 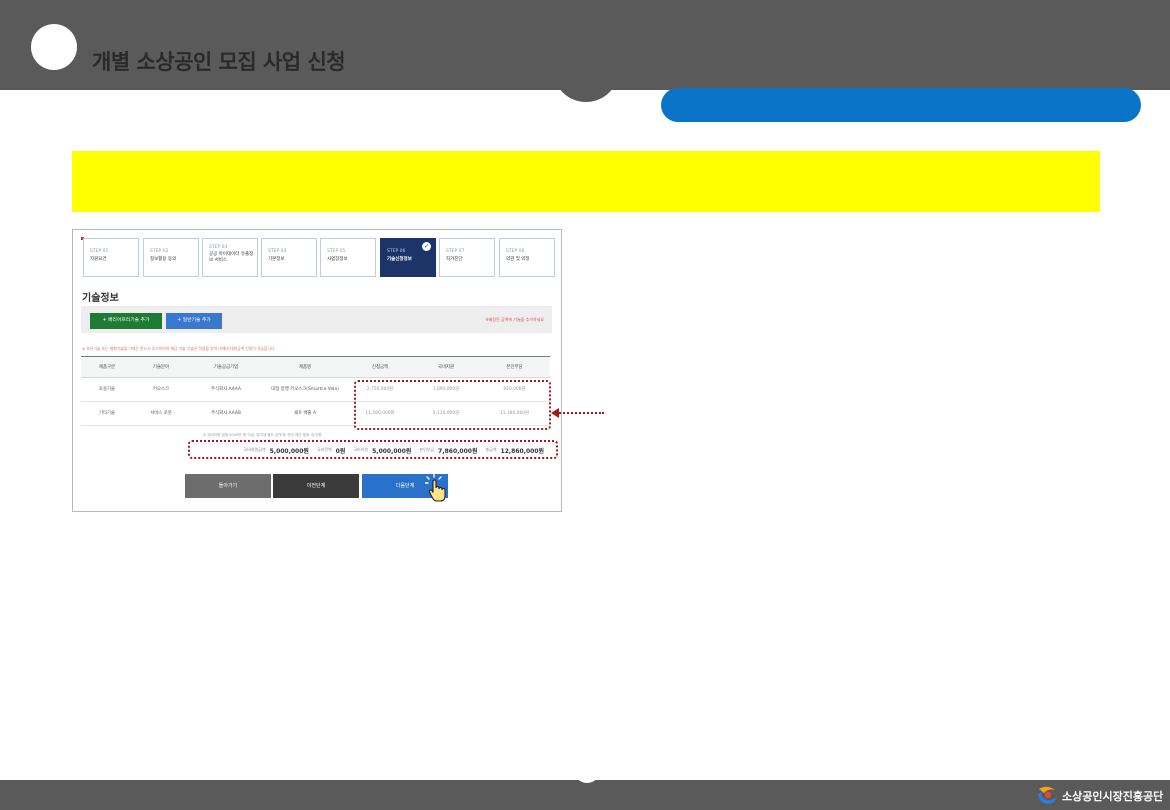 What do you see at coordinates (107, 413) in the screenshot?
I see `table-cell: 기타기술` at bounding box center [107, 413].